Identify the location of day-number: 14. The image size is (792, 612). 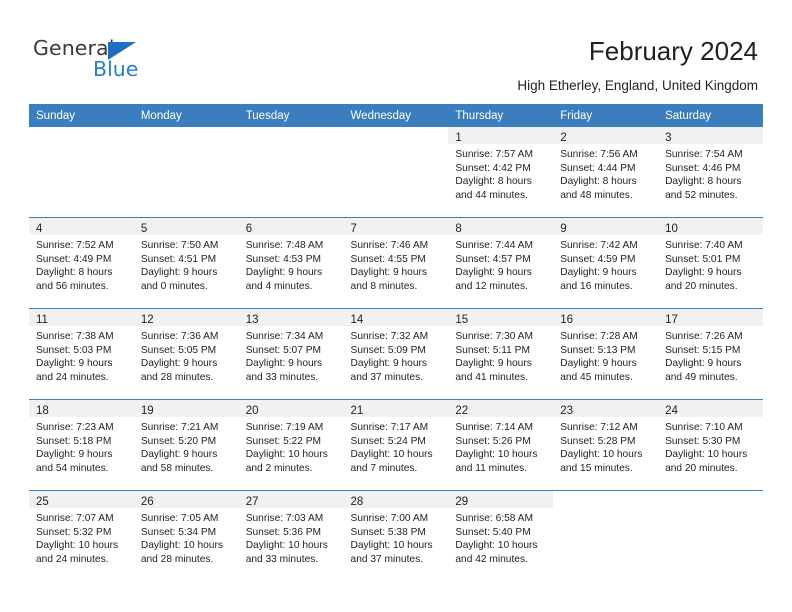
(357, 320).